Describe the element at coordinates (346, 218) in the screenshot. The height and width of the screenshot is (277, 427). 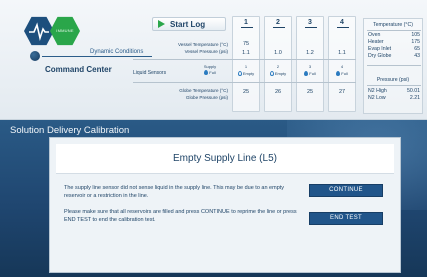
I see `end-test-button: END TEST` at that location.